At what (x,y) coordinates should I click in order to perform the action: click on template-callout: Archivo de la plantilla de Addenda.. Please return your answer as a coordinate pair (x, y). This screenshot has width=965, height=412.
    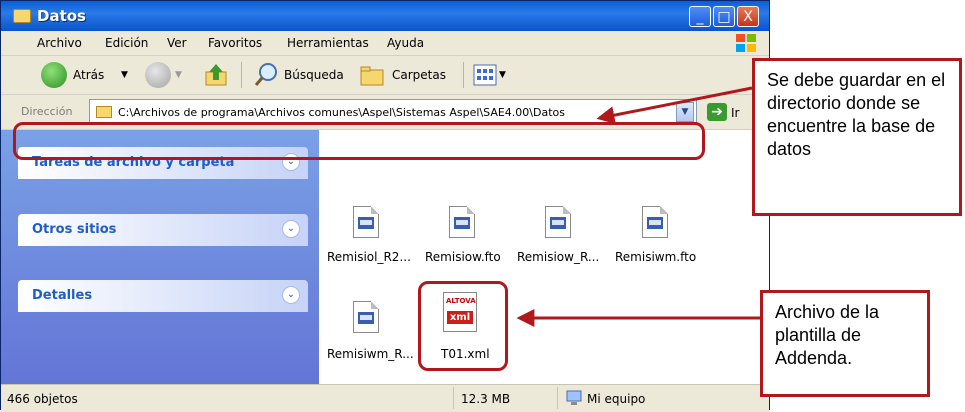
    Looking at the image, I should click on (845, 343).